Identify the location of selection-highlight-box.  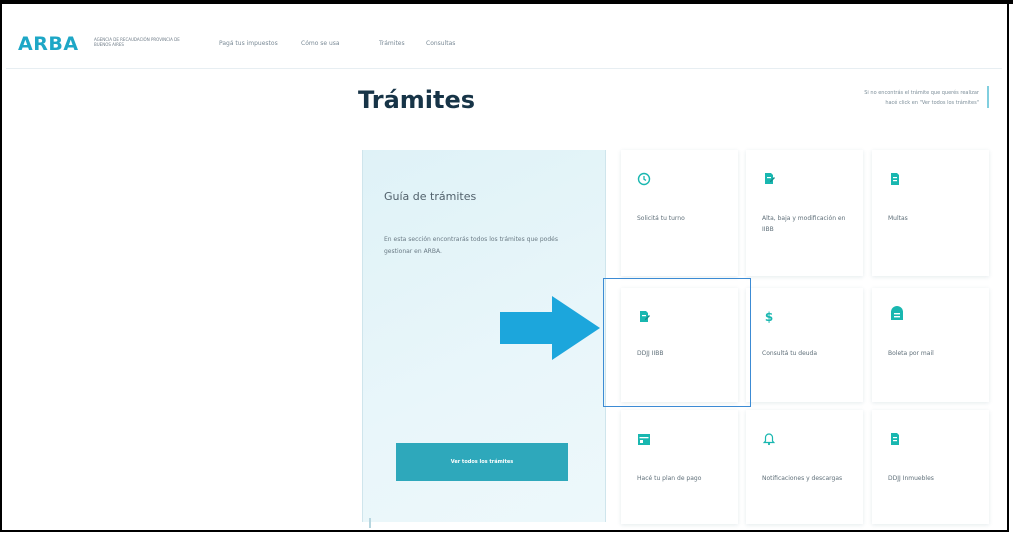
(677, 342).